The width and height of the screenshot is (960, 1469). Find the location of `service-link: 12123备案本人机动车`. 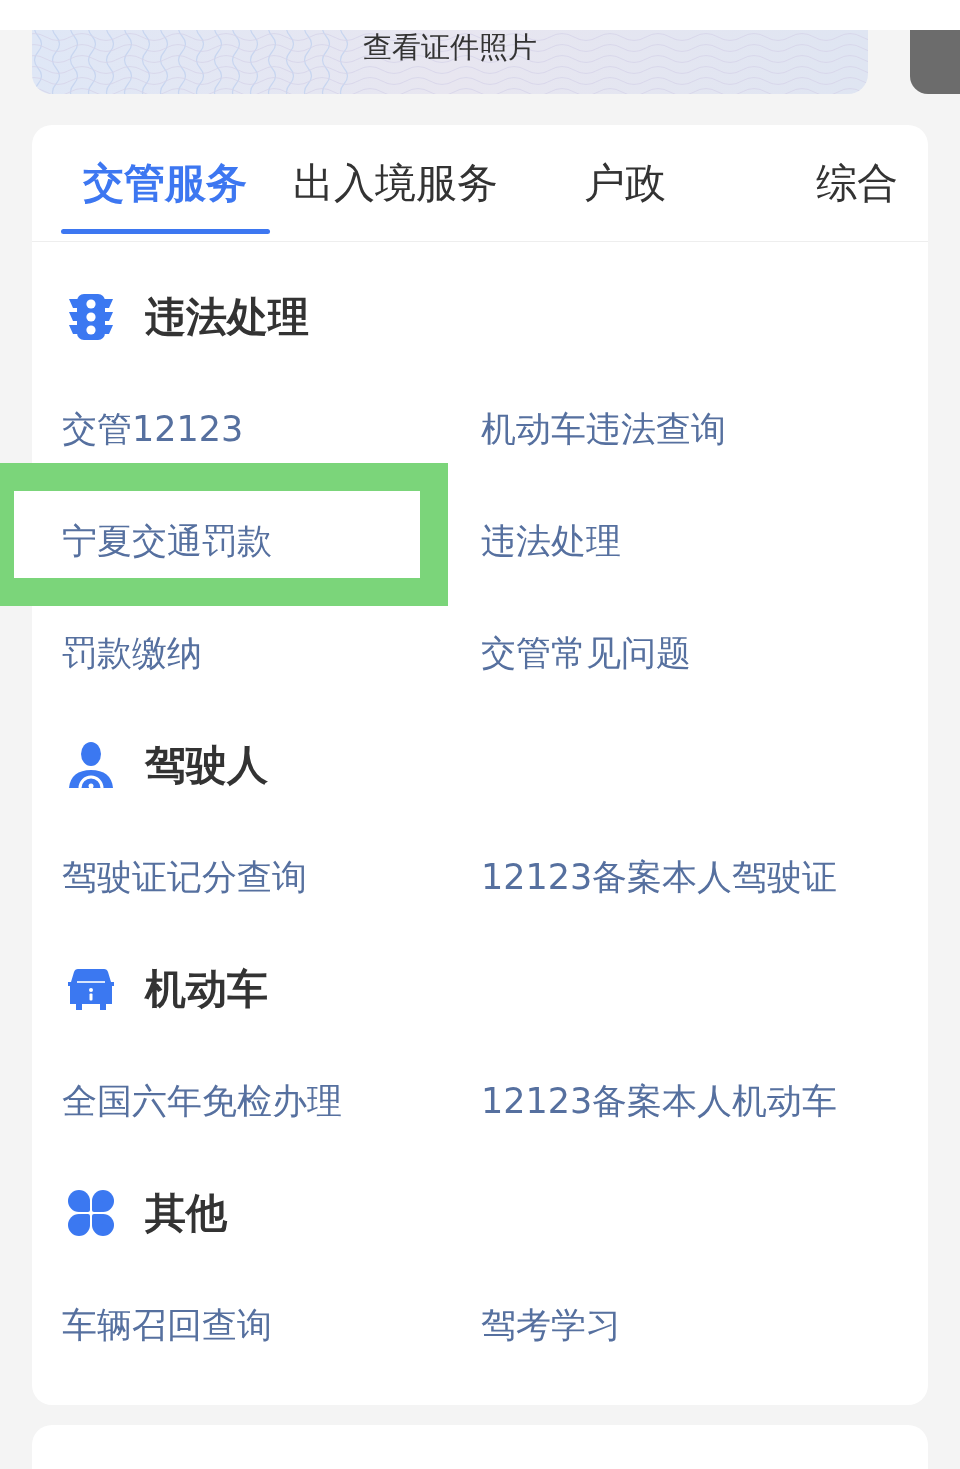

service-link: 12123备案本人机动车 is located at coordinates (659, 1101).